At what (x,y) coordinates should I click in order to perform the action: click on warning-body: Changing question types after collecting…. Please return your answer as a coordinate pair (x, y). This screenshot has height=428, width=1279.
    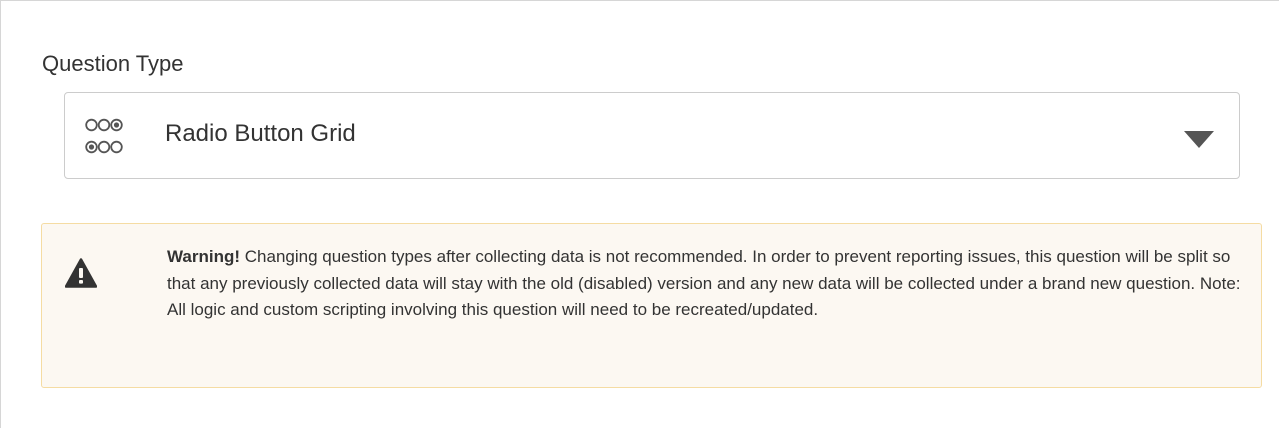
    Looking at the image, I should click on (704, 283).